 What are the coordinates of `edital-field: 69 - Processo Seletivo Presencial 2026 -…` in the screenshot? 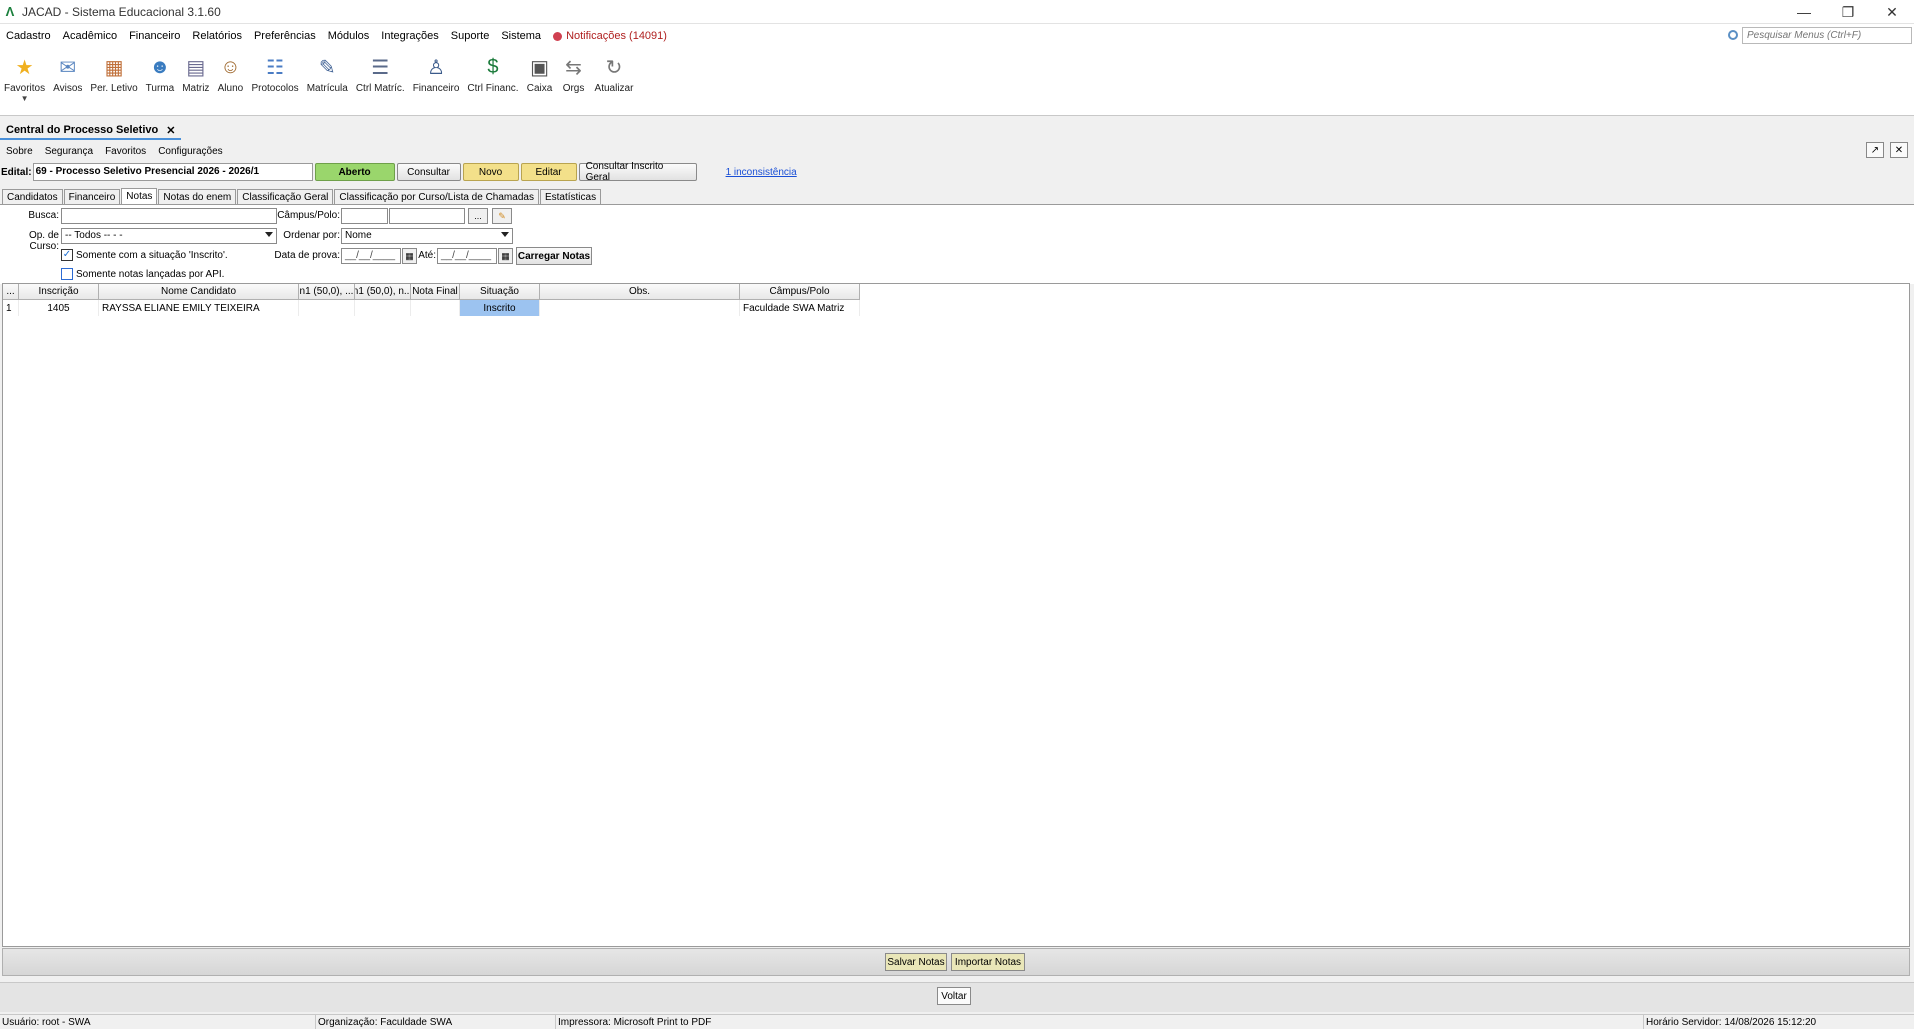 It's located at (172, 172).